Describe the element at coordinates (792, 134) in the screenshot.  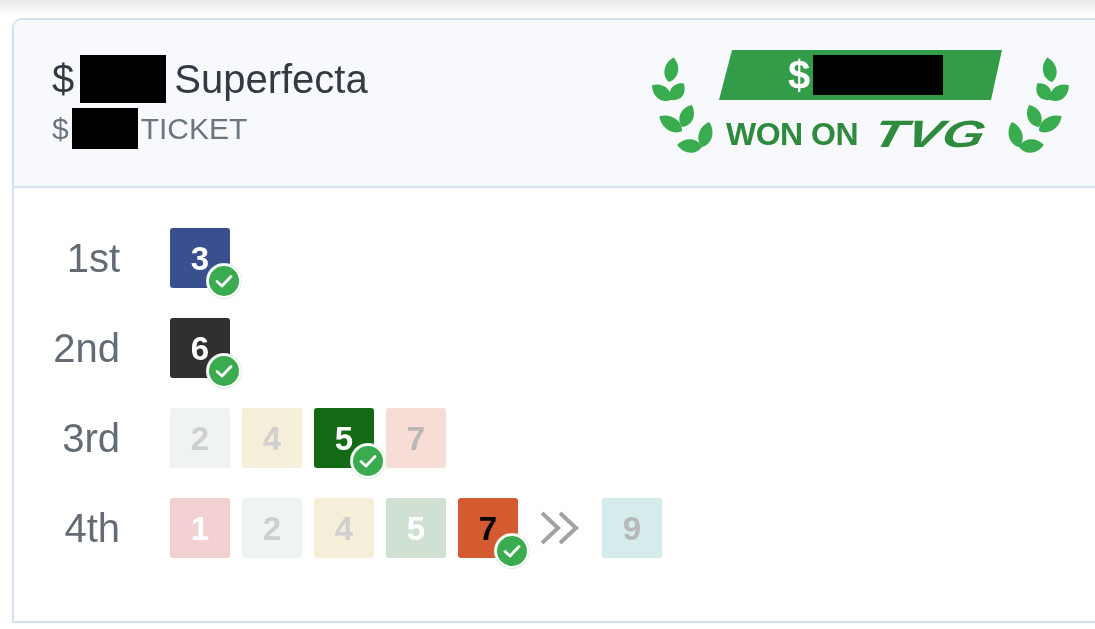
I see `won-on-text: WON ON` at that location.